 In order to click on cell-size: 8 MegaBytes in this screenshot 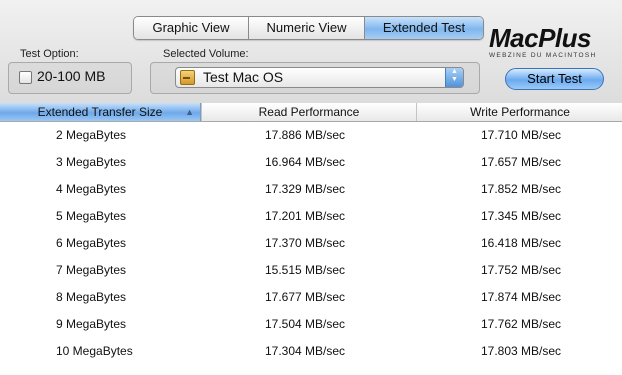, I will do `click(91, 297)`.